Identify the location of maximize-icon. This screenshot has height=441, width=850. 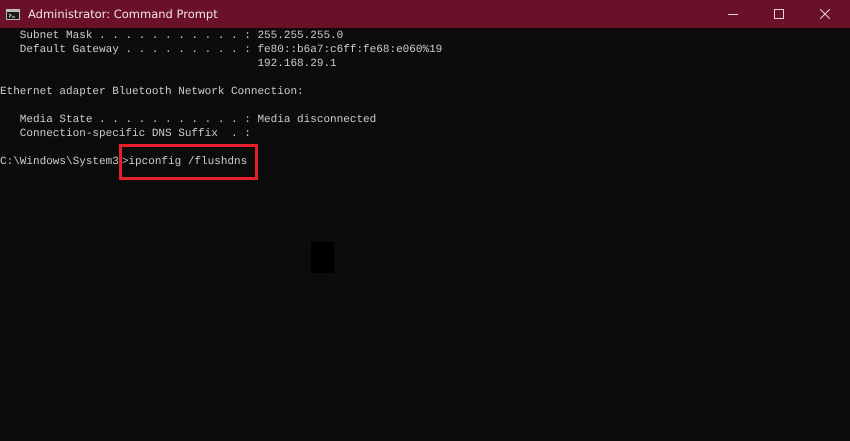
(779, 14).